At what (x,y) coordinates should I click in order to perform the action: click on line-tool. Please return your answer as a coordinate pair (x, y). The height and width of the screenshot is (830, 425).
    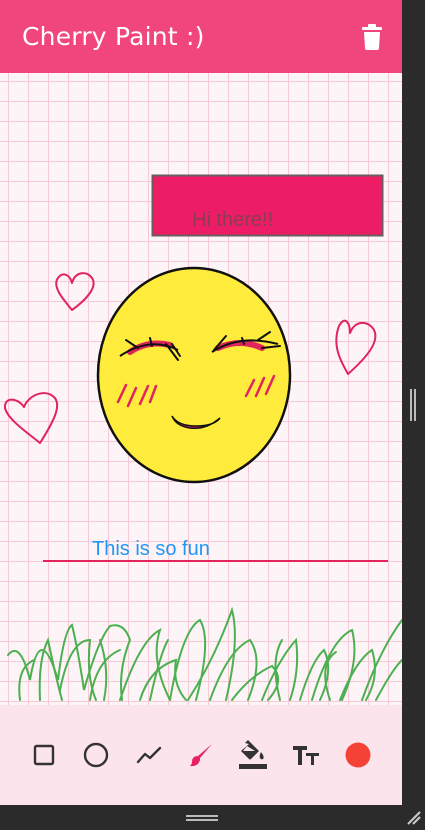
    Looking at the image, I should click on (149, 755).